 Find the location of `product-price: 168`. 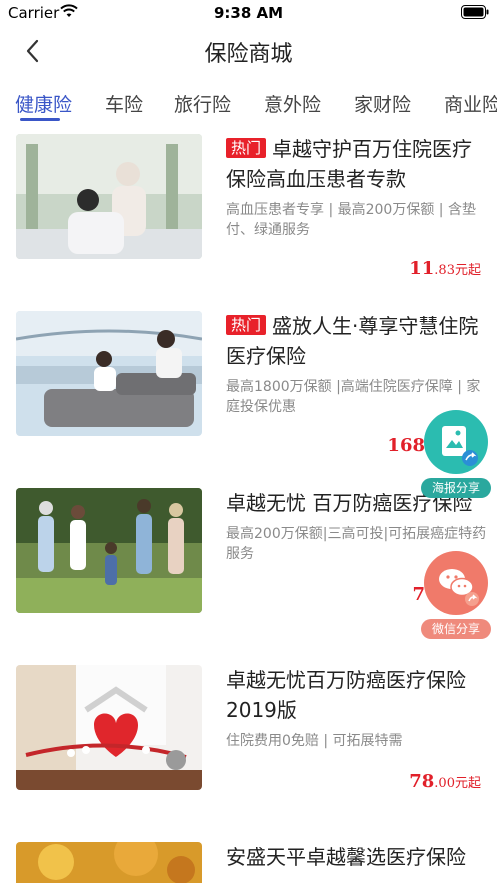

product-price: 168 is located at coordinates (406, 445).